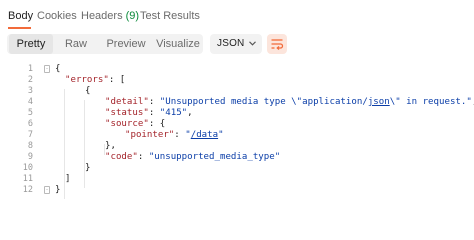 The height and width of the screenshot is (240, 474). What do you see at coordinates (237, 91) in the screenshot?
I see `code-line: 3 {` at bounding box center [237, 91].